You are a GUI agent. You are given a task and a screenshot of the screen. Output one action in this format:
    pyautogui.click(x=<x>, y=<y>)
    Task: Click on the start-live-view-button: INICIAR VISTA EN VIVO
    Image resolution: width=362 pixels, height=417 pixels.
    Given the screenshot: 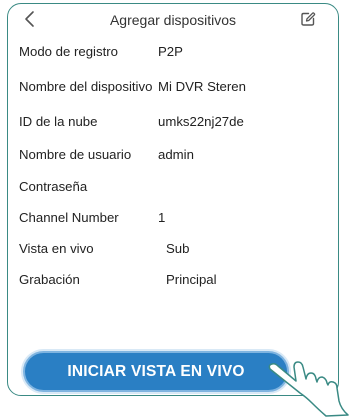 What is the action you would take?
    pyautogui.click(x=156, y=371)
    